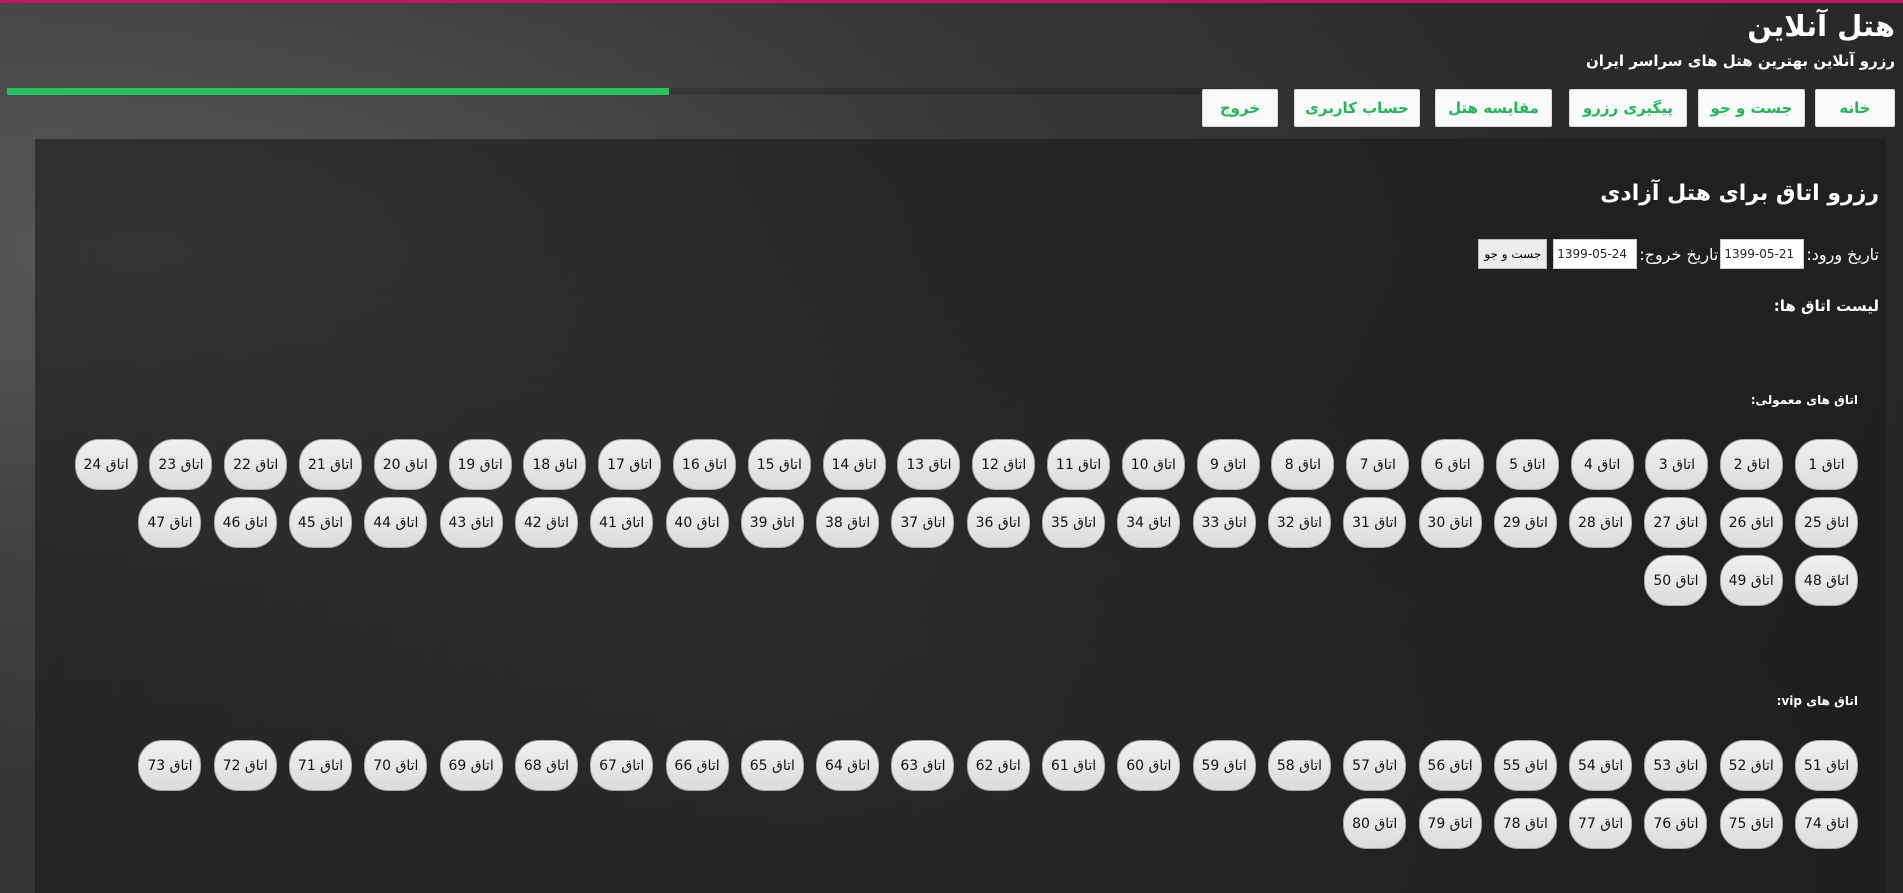  Describe the element at coordinates (1303, 464) in the screenshot. I see `room-button: اتاق 8` at that location.